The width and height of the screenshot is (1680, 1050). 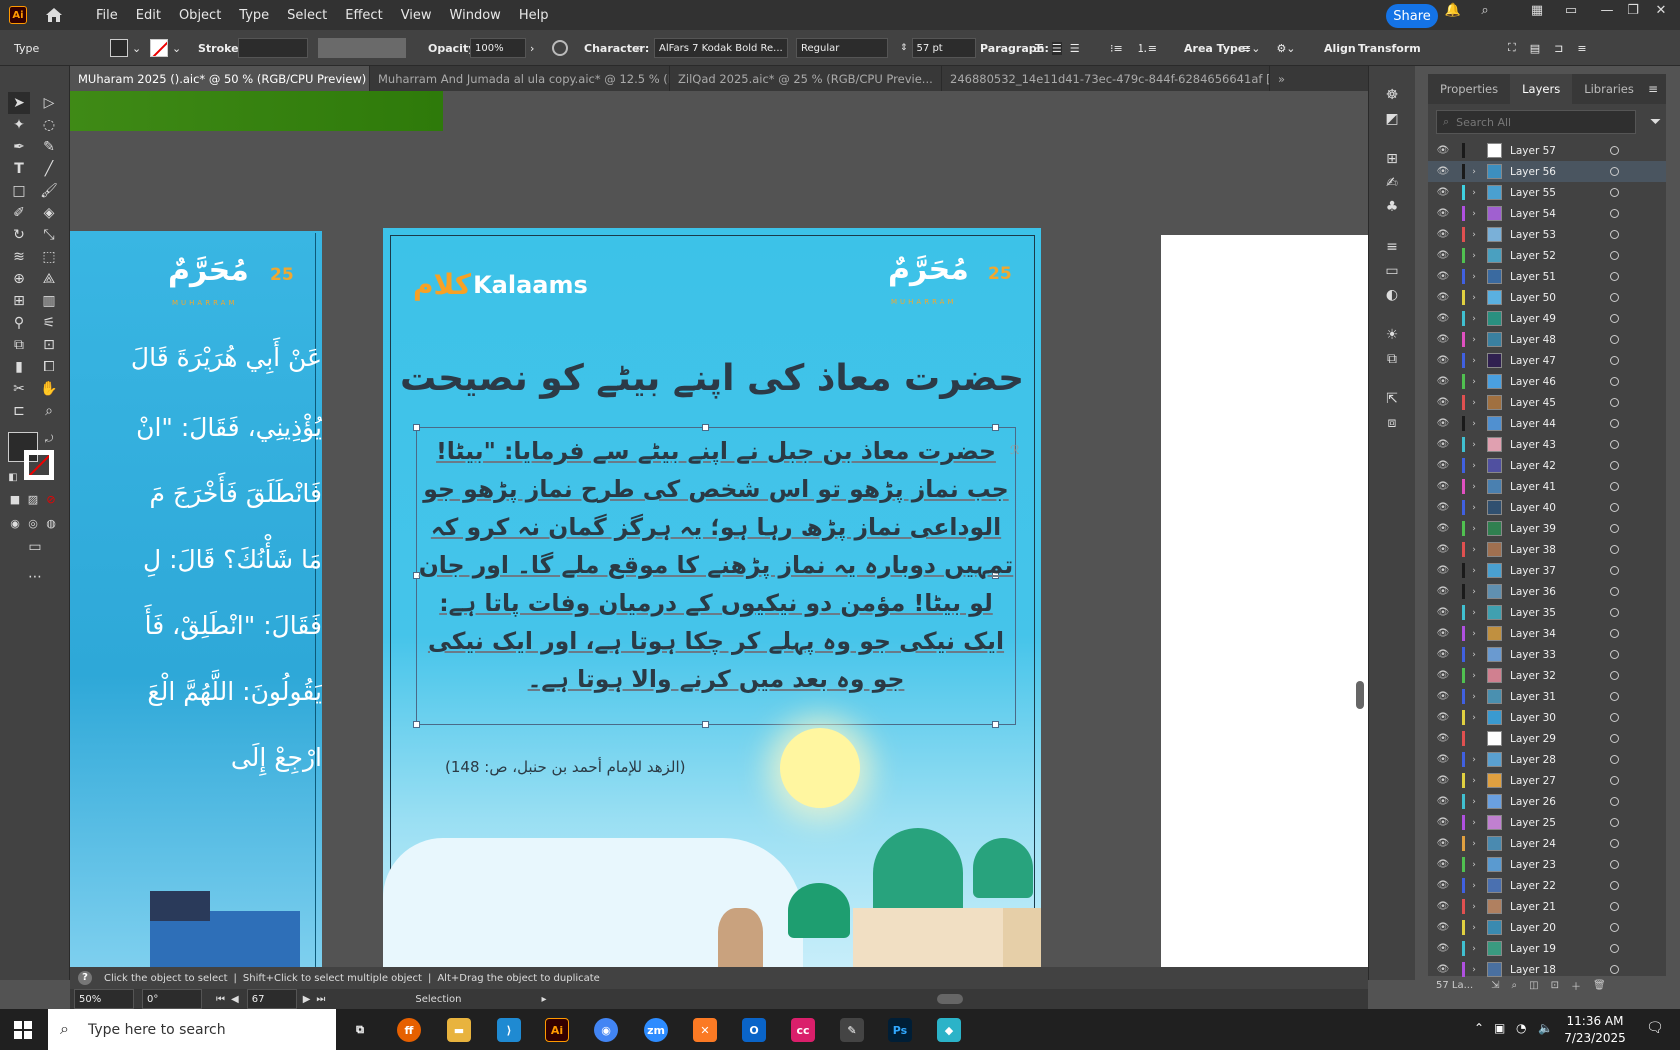 What do you see at coordinates (35, 577) in the screenshot?
I see `more-tools-icon: ⋯` at bounding box center [35, 577].